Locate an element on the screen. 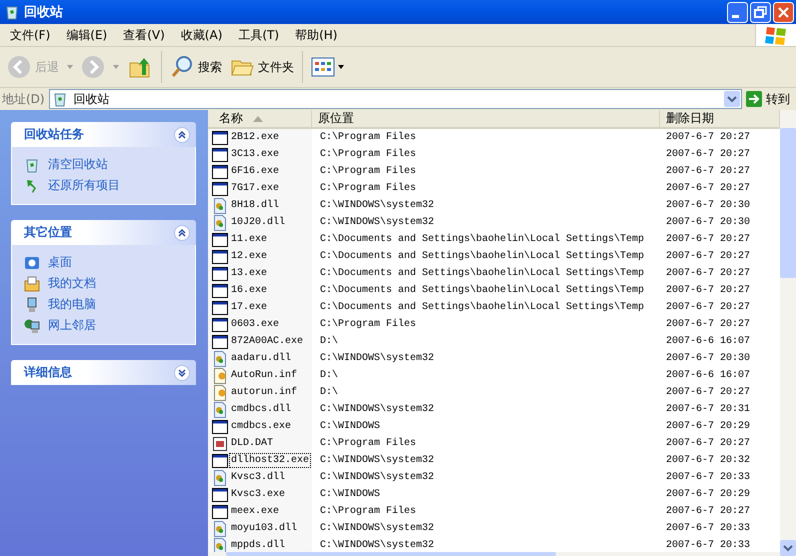 This screenshot has height=556, width=796. folders-button: 文件夹 is located at coordinates (262, 67).